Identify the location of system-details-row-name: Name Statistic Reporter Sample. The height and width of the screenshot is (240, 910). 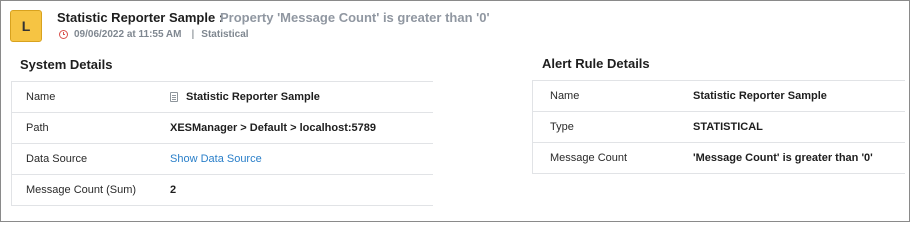
(222, 97).